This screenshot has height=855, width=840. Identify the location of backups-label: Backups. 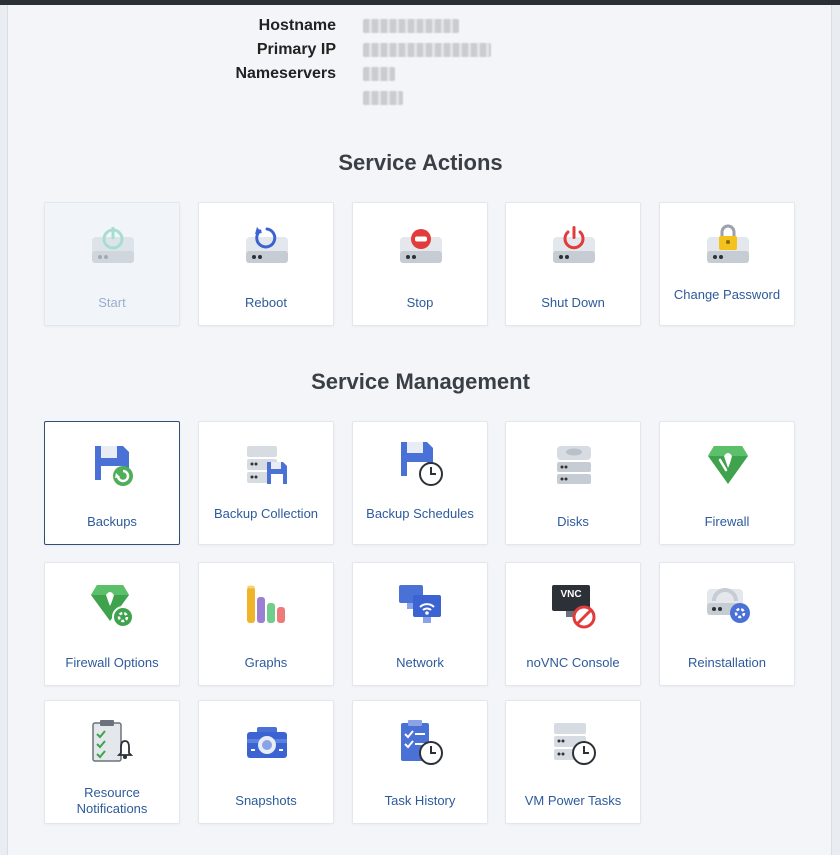
(112, 521).